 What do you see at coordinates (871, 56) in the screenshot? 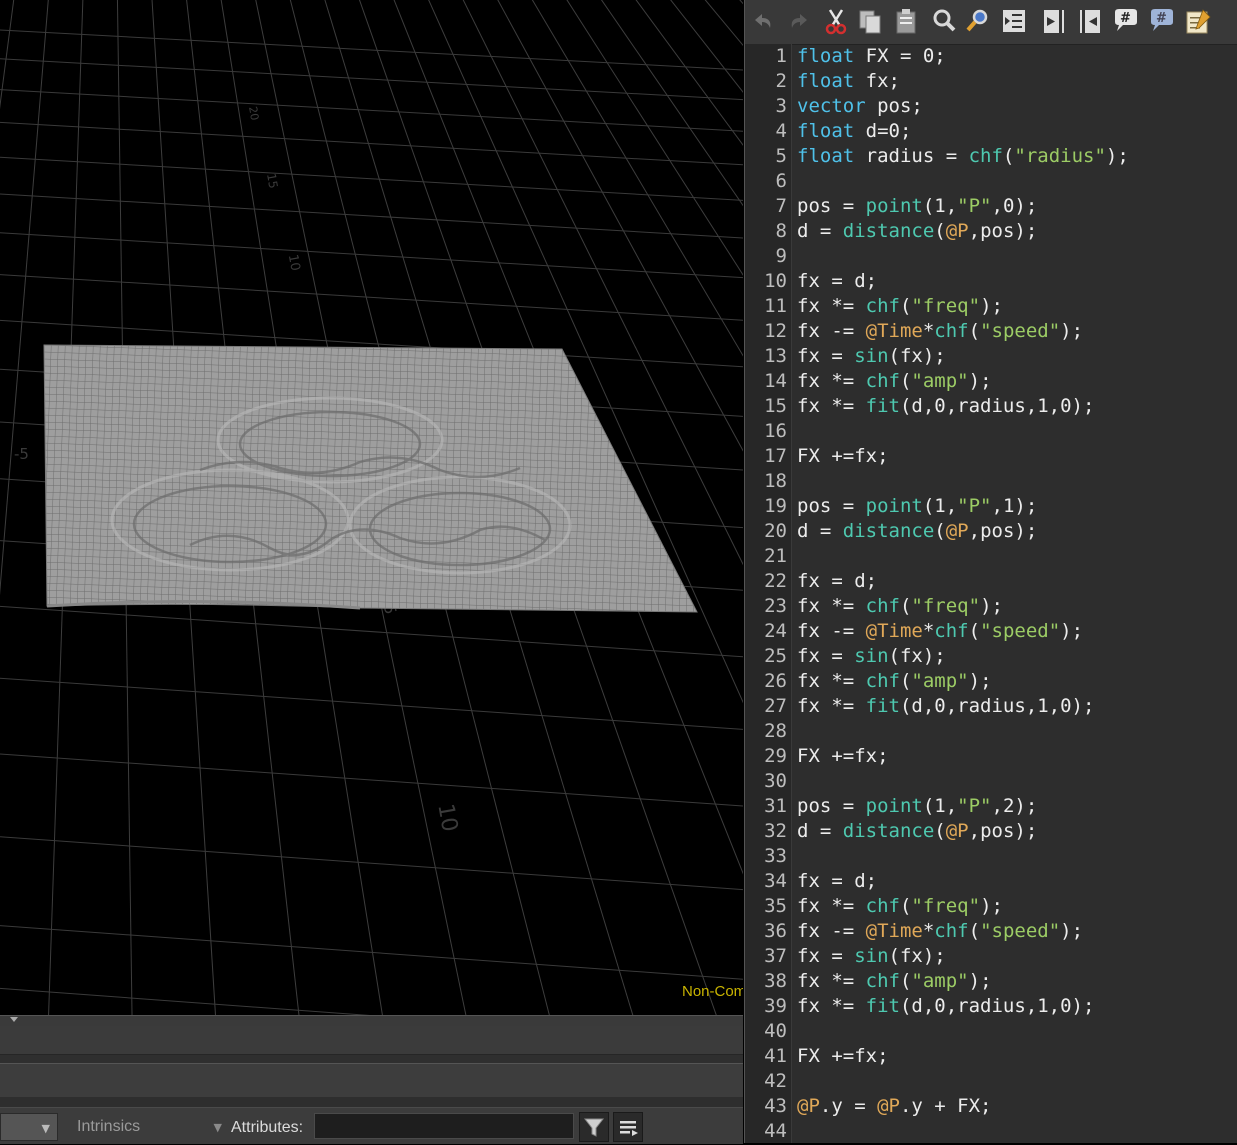
I see `code-text: float FX = 0;` at bounding box center [871, 56].